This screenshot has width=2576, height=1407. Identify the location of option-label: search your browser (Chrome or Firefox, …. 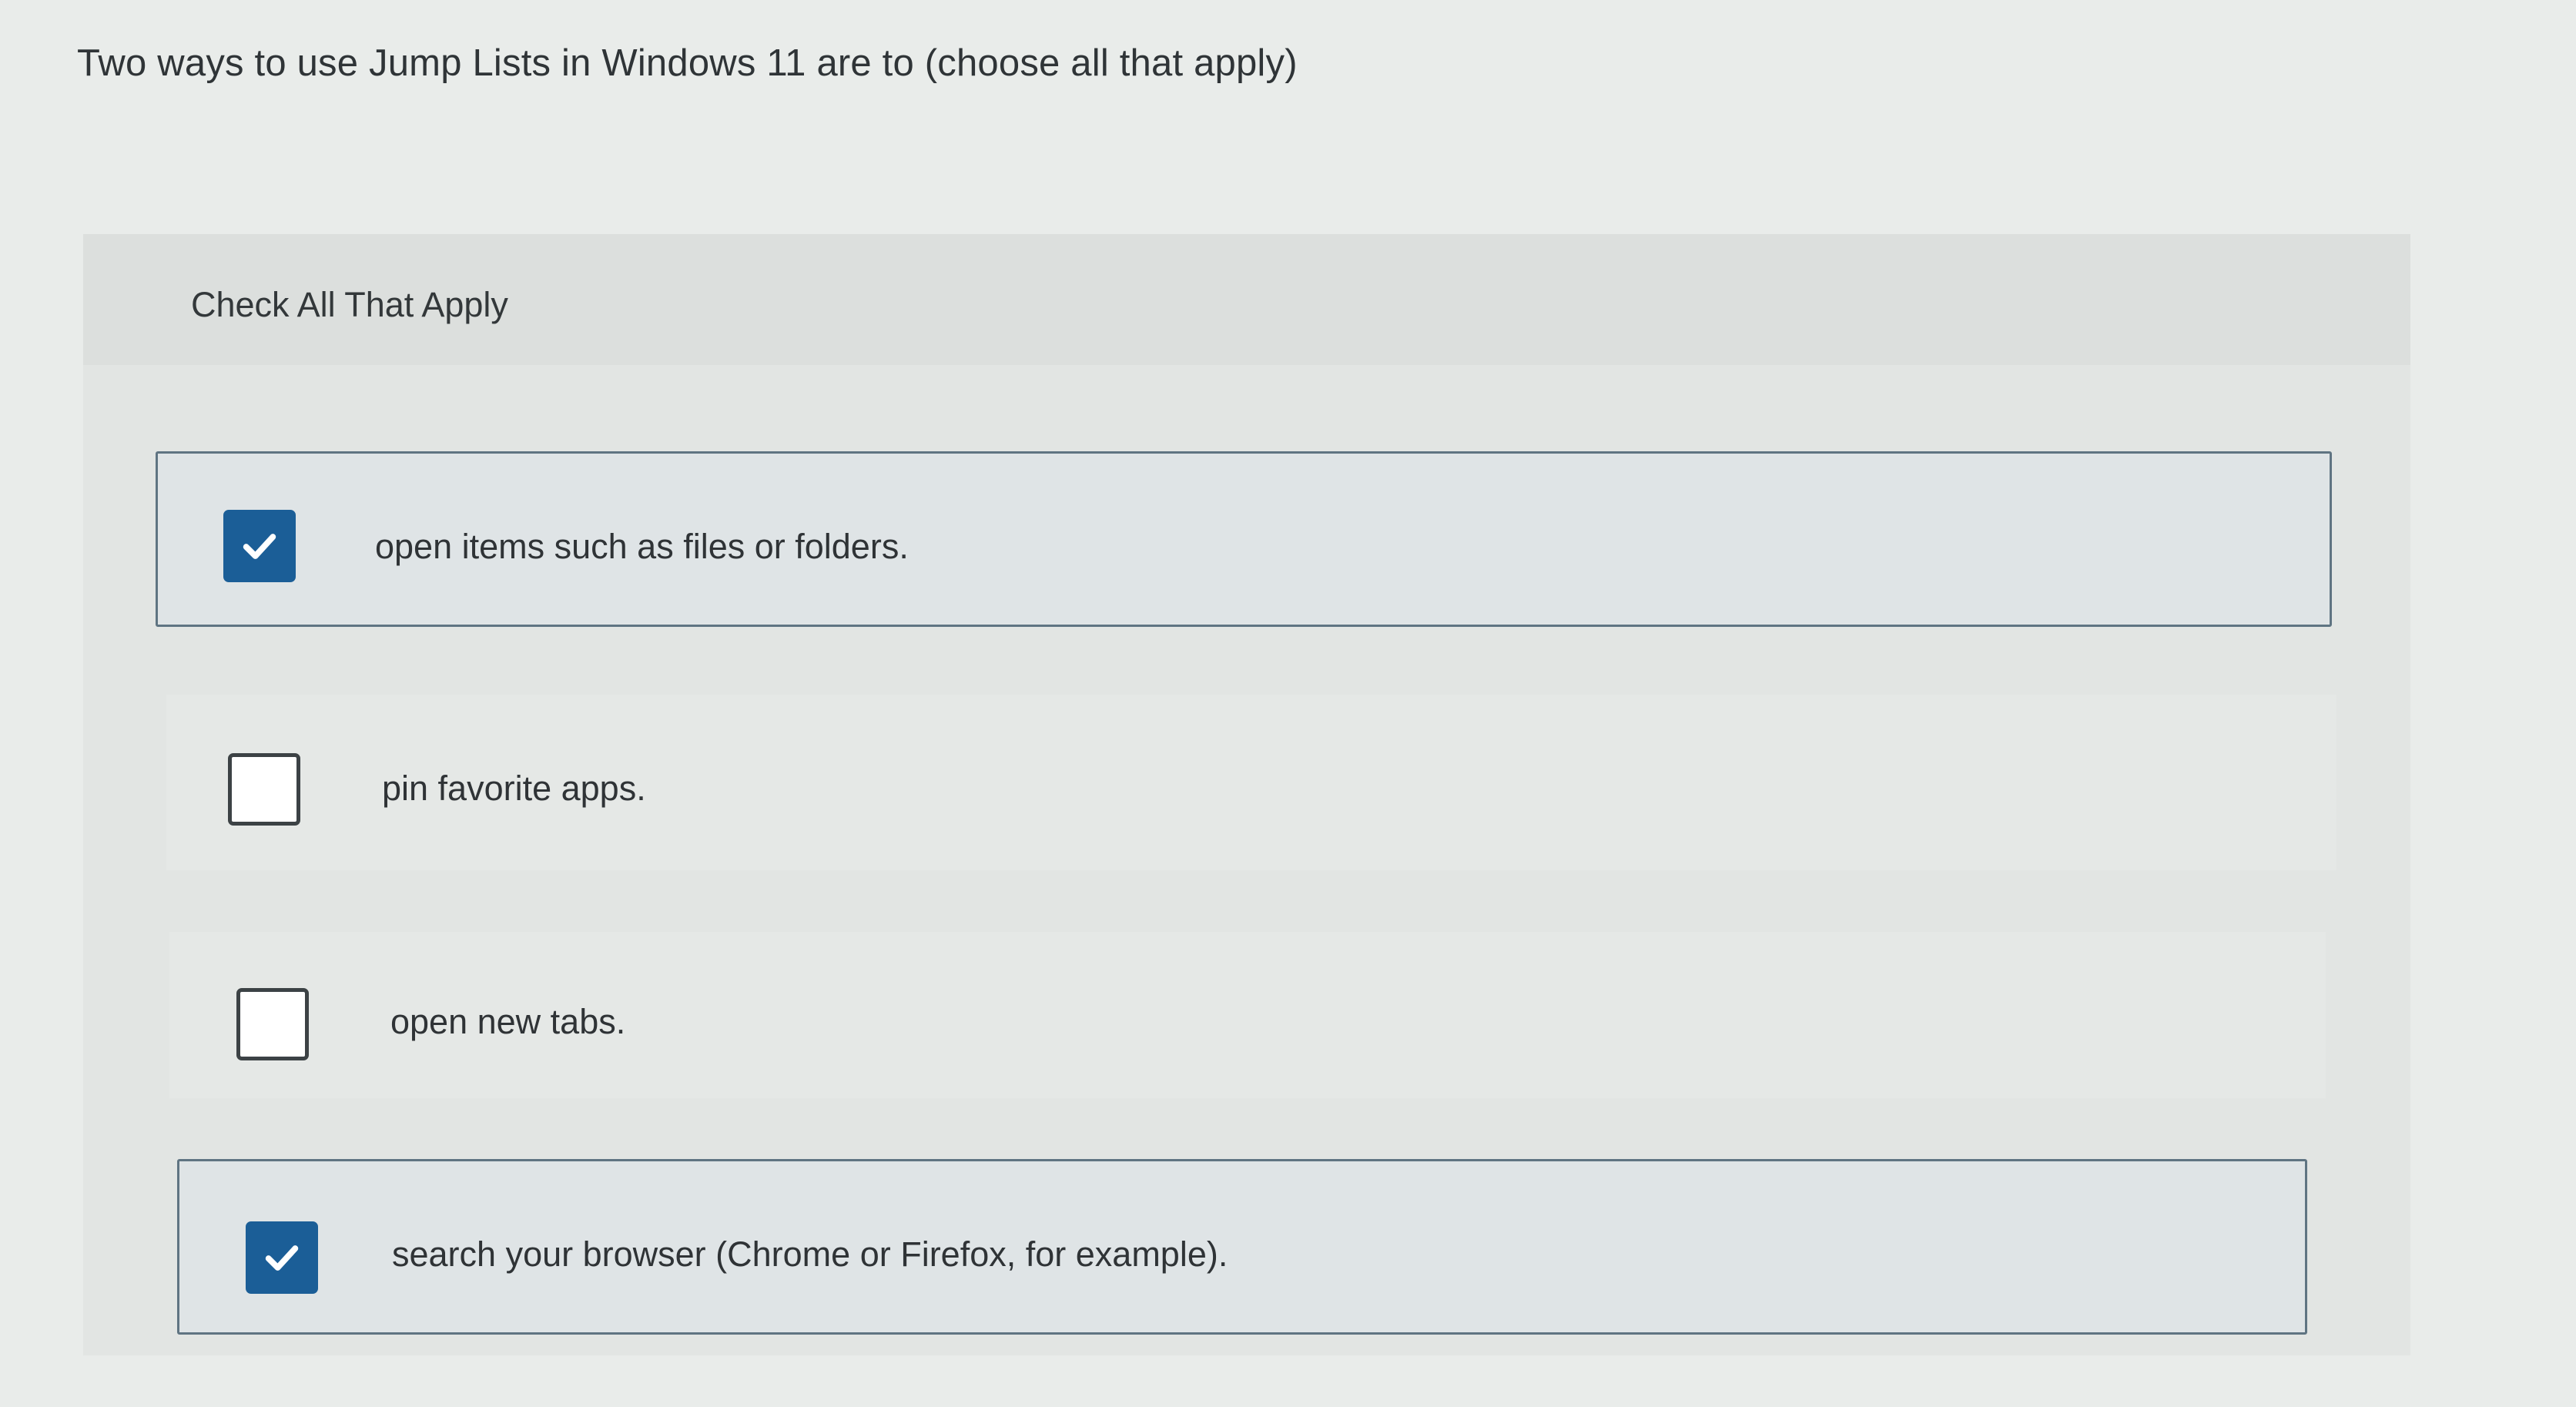
(810, 1254).